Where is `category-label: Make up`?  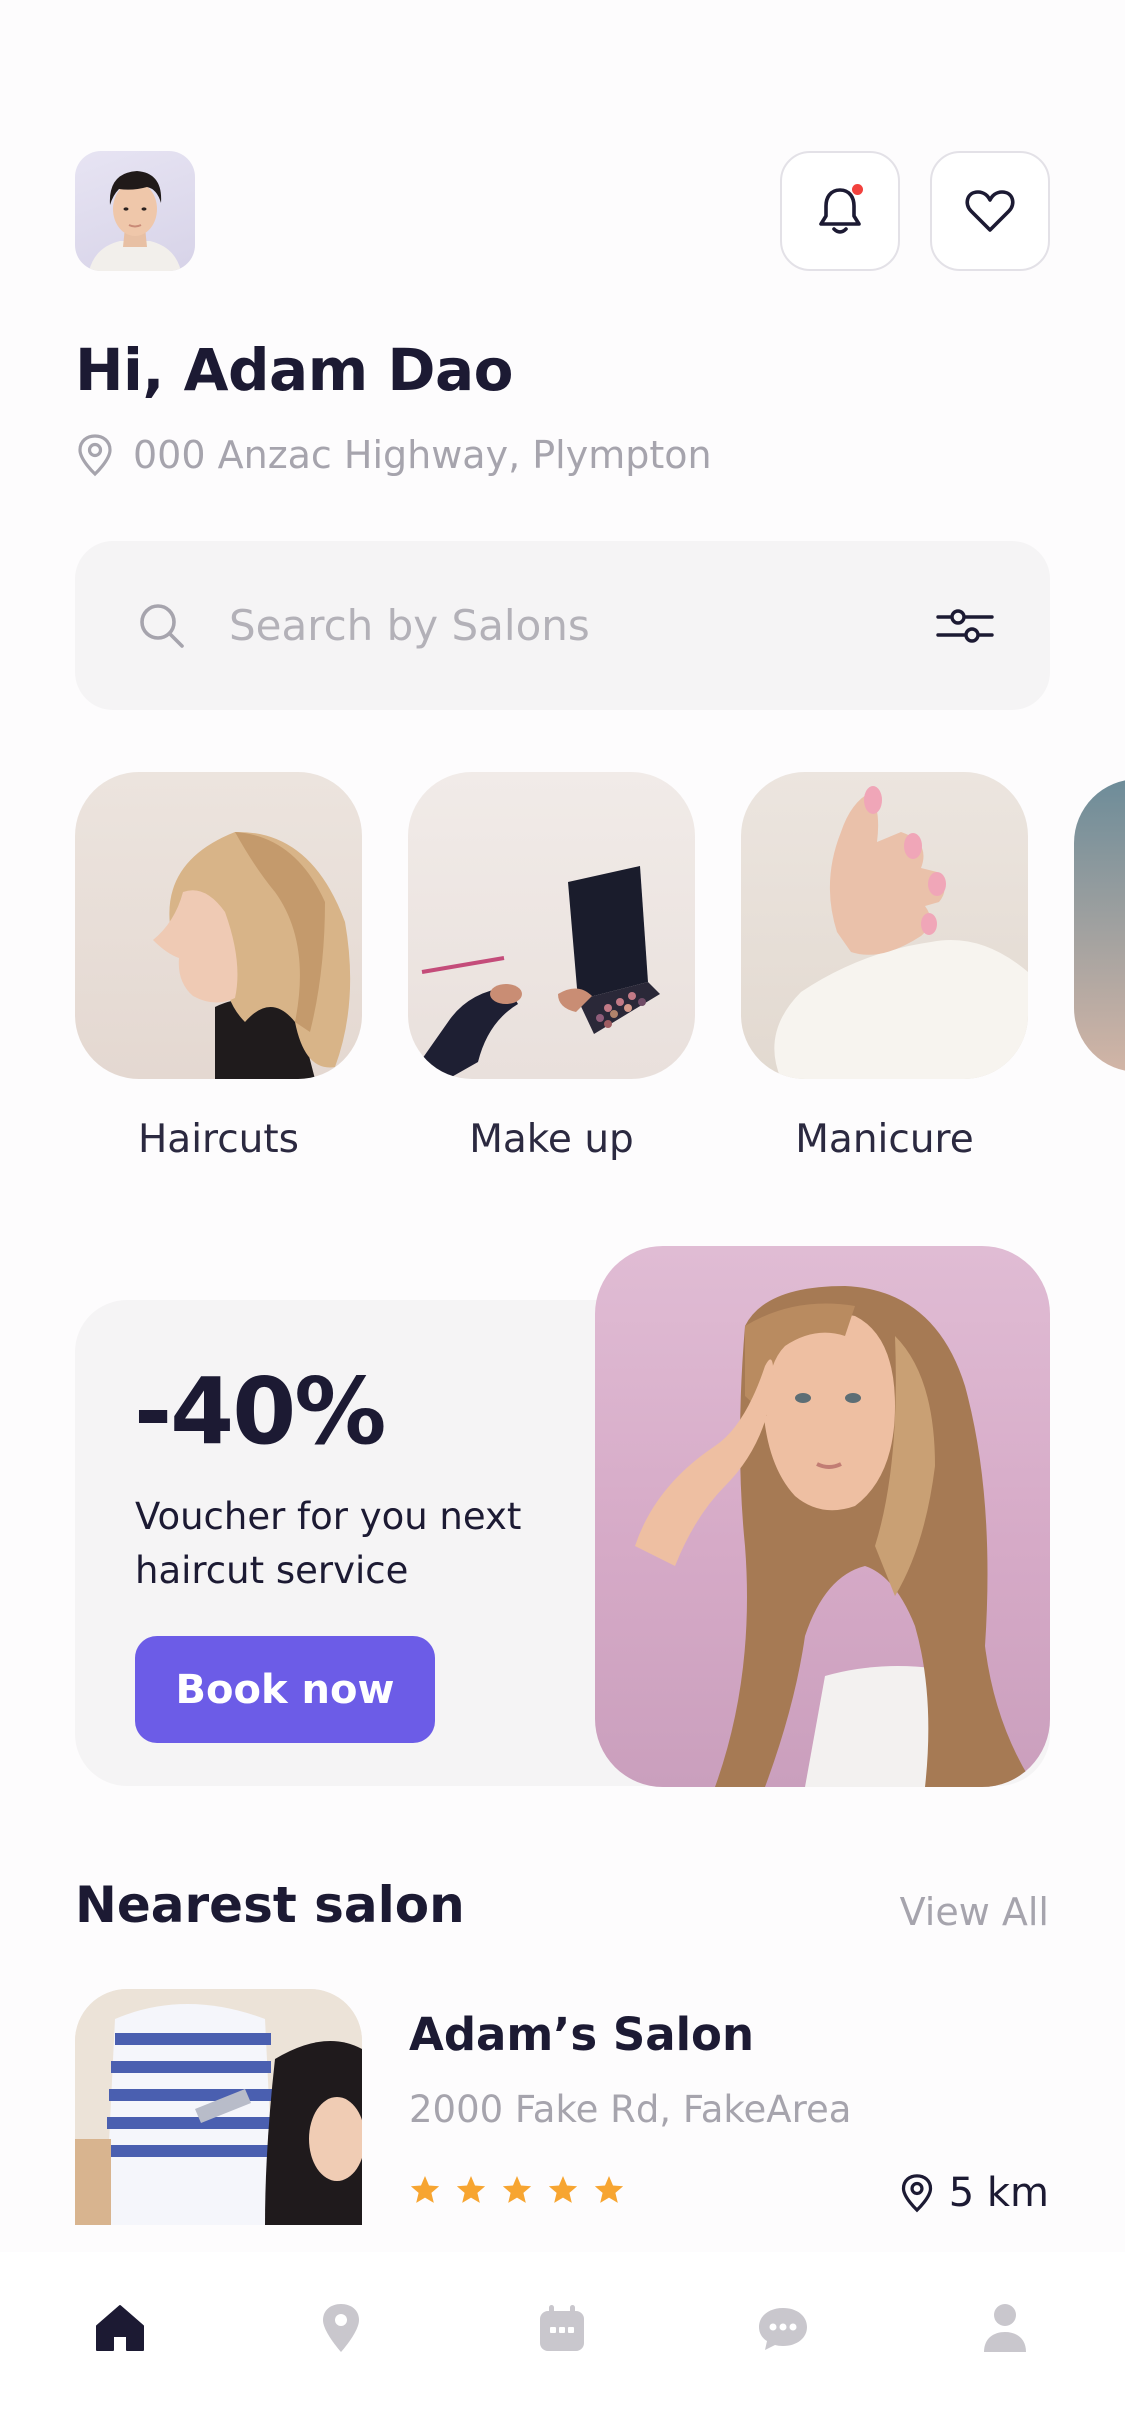 category-label: Make up is located at coordinates (551, 1139).